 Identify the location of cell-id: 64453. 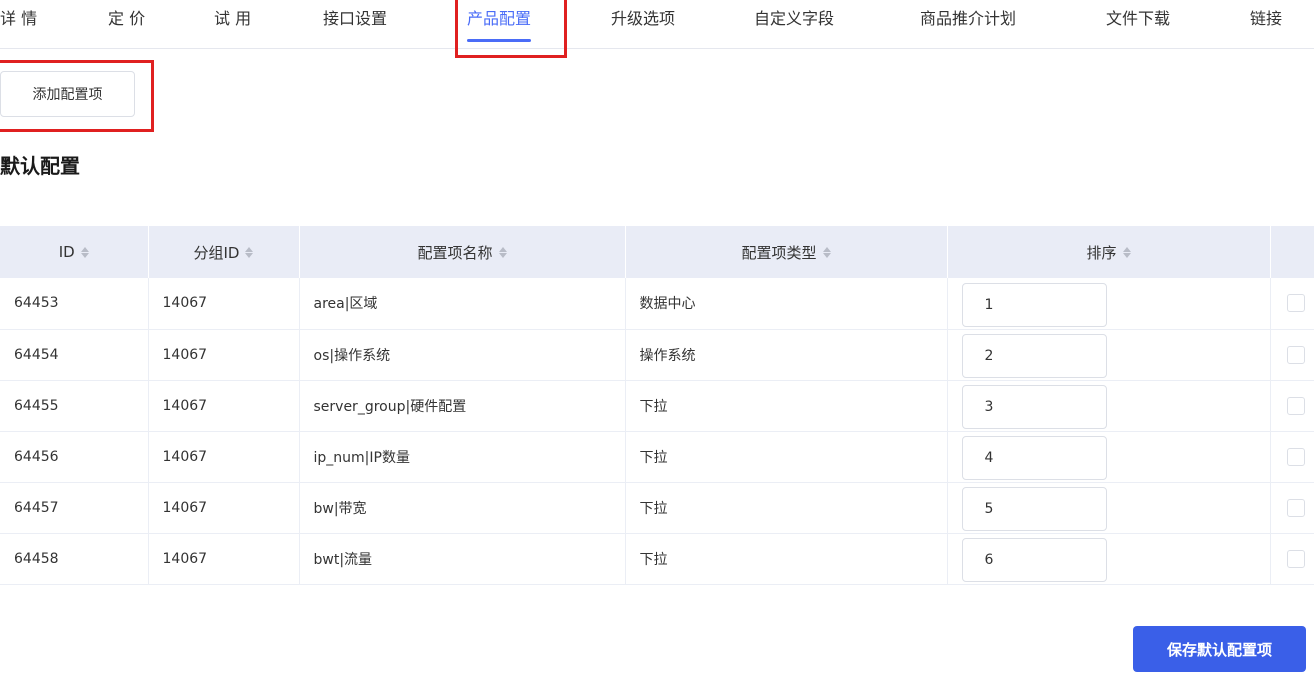
(74, 304).